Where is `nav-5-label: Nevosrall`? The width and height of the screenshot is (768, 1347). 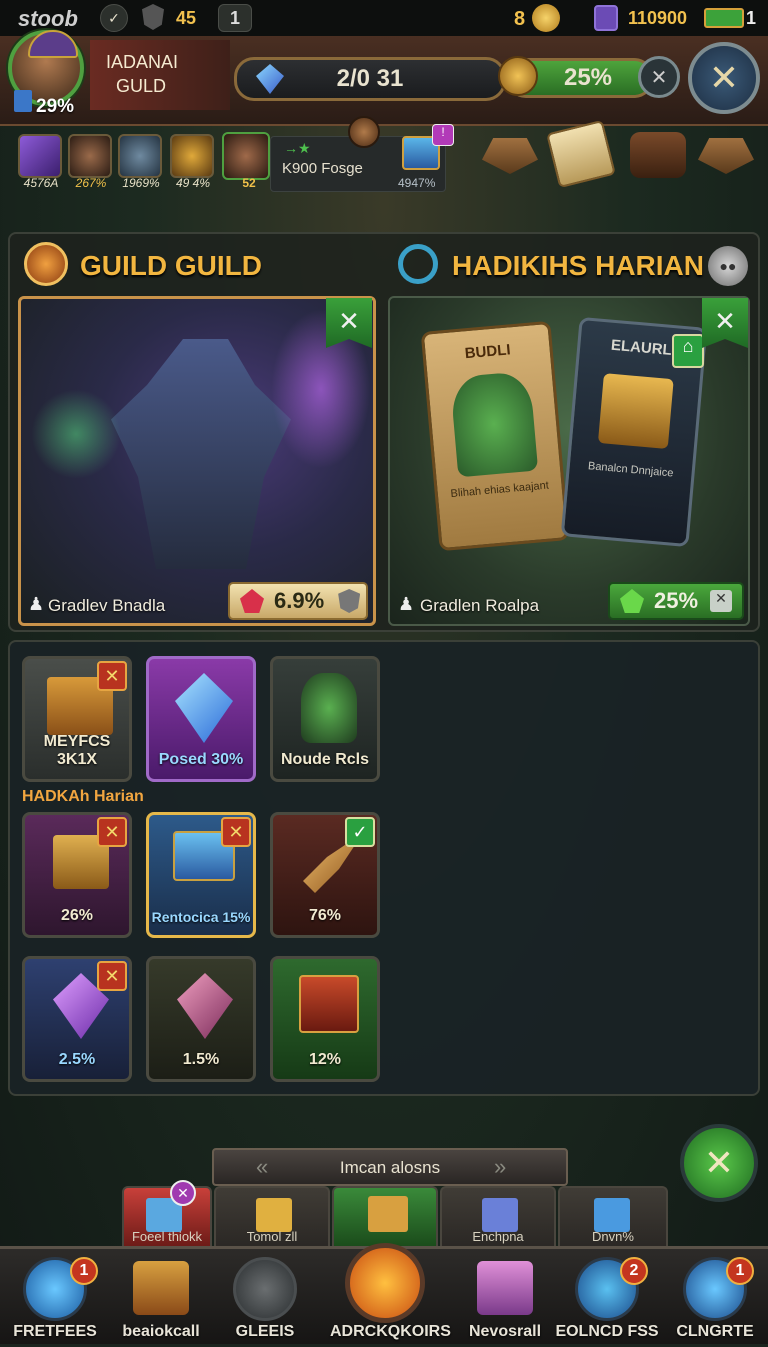 nav-5-label: Nevosrall is located at coordinates (505, 1331).